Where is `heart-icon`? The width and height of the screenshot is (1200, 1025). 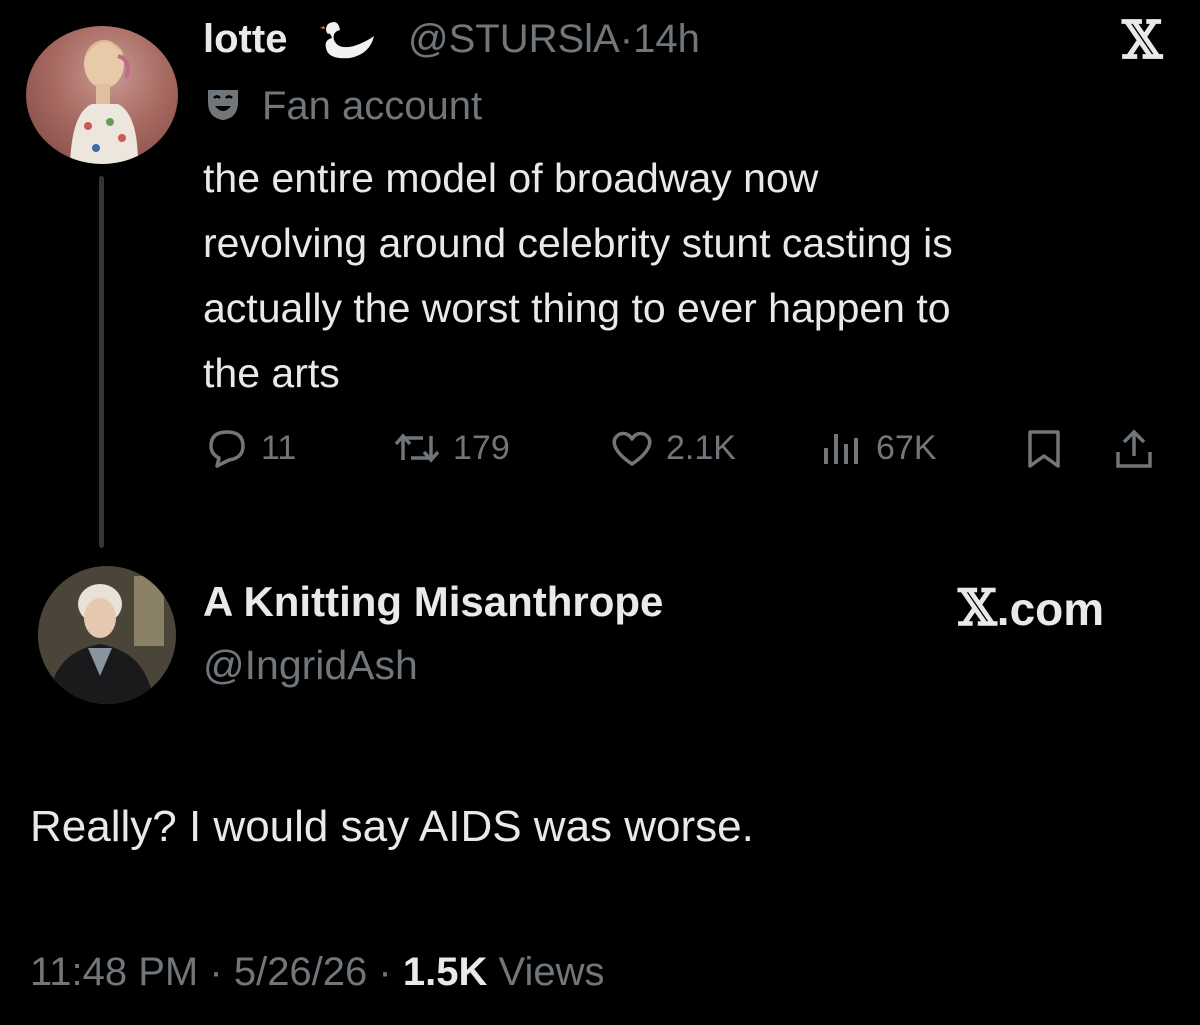 heart-icon is located at coordinates (632, 448).